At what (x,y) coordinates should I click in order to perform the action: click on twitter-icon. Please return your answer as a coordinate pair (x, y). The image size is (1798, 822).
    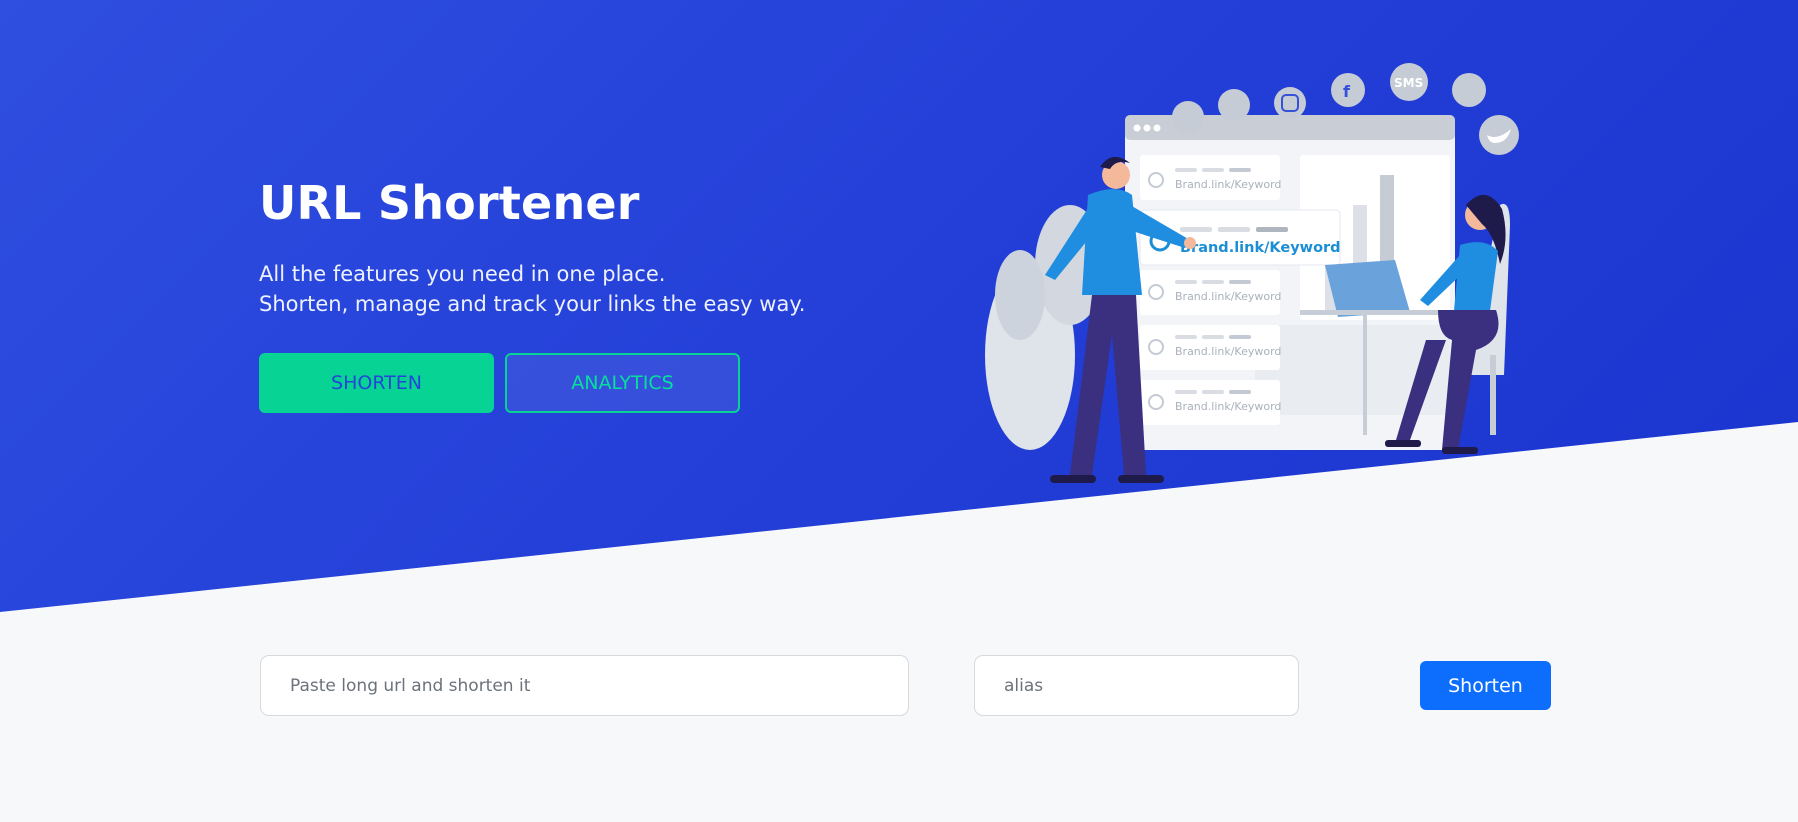
    Looking at the image, I should click on (1499, 135).